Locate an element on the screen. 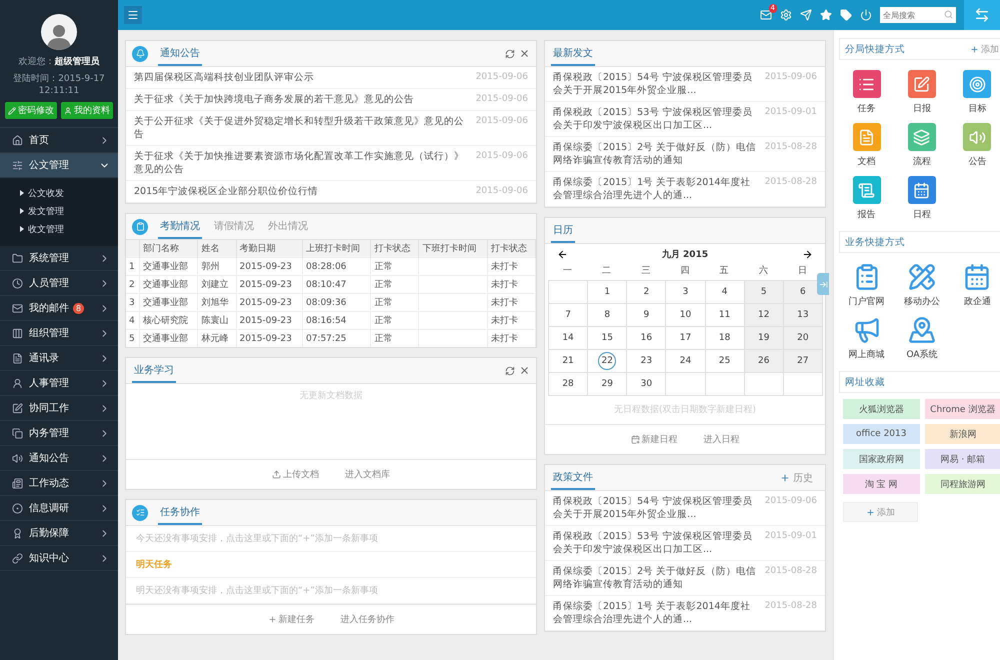 This screenshot has height=660, width=1000. switch-button is located at coordinates (982, 15).